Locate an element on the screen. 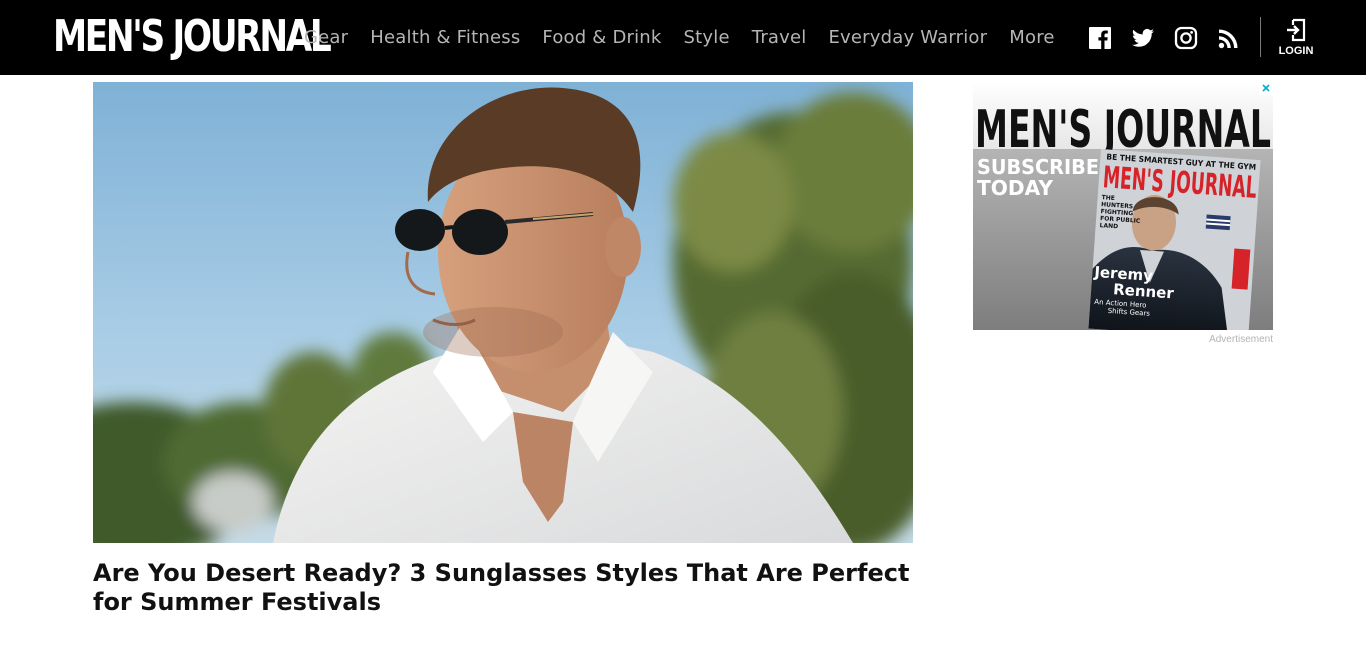  ad-cta-line2: TODAY is located at coordinates (1015, 188).